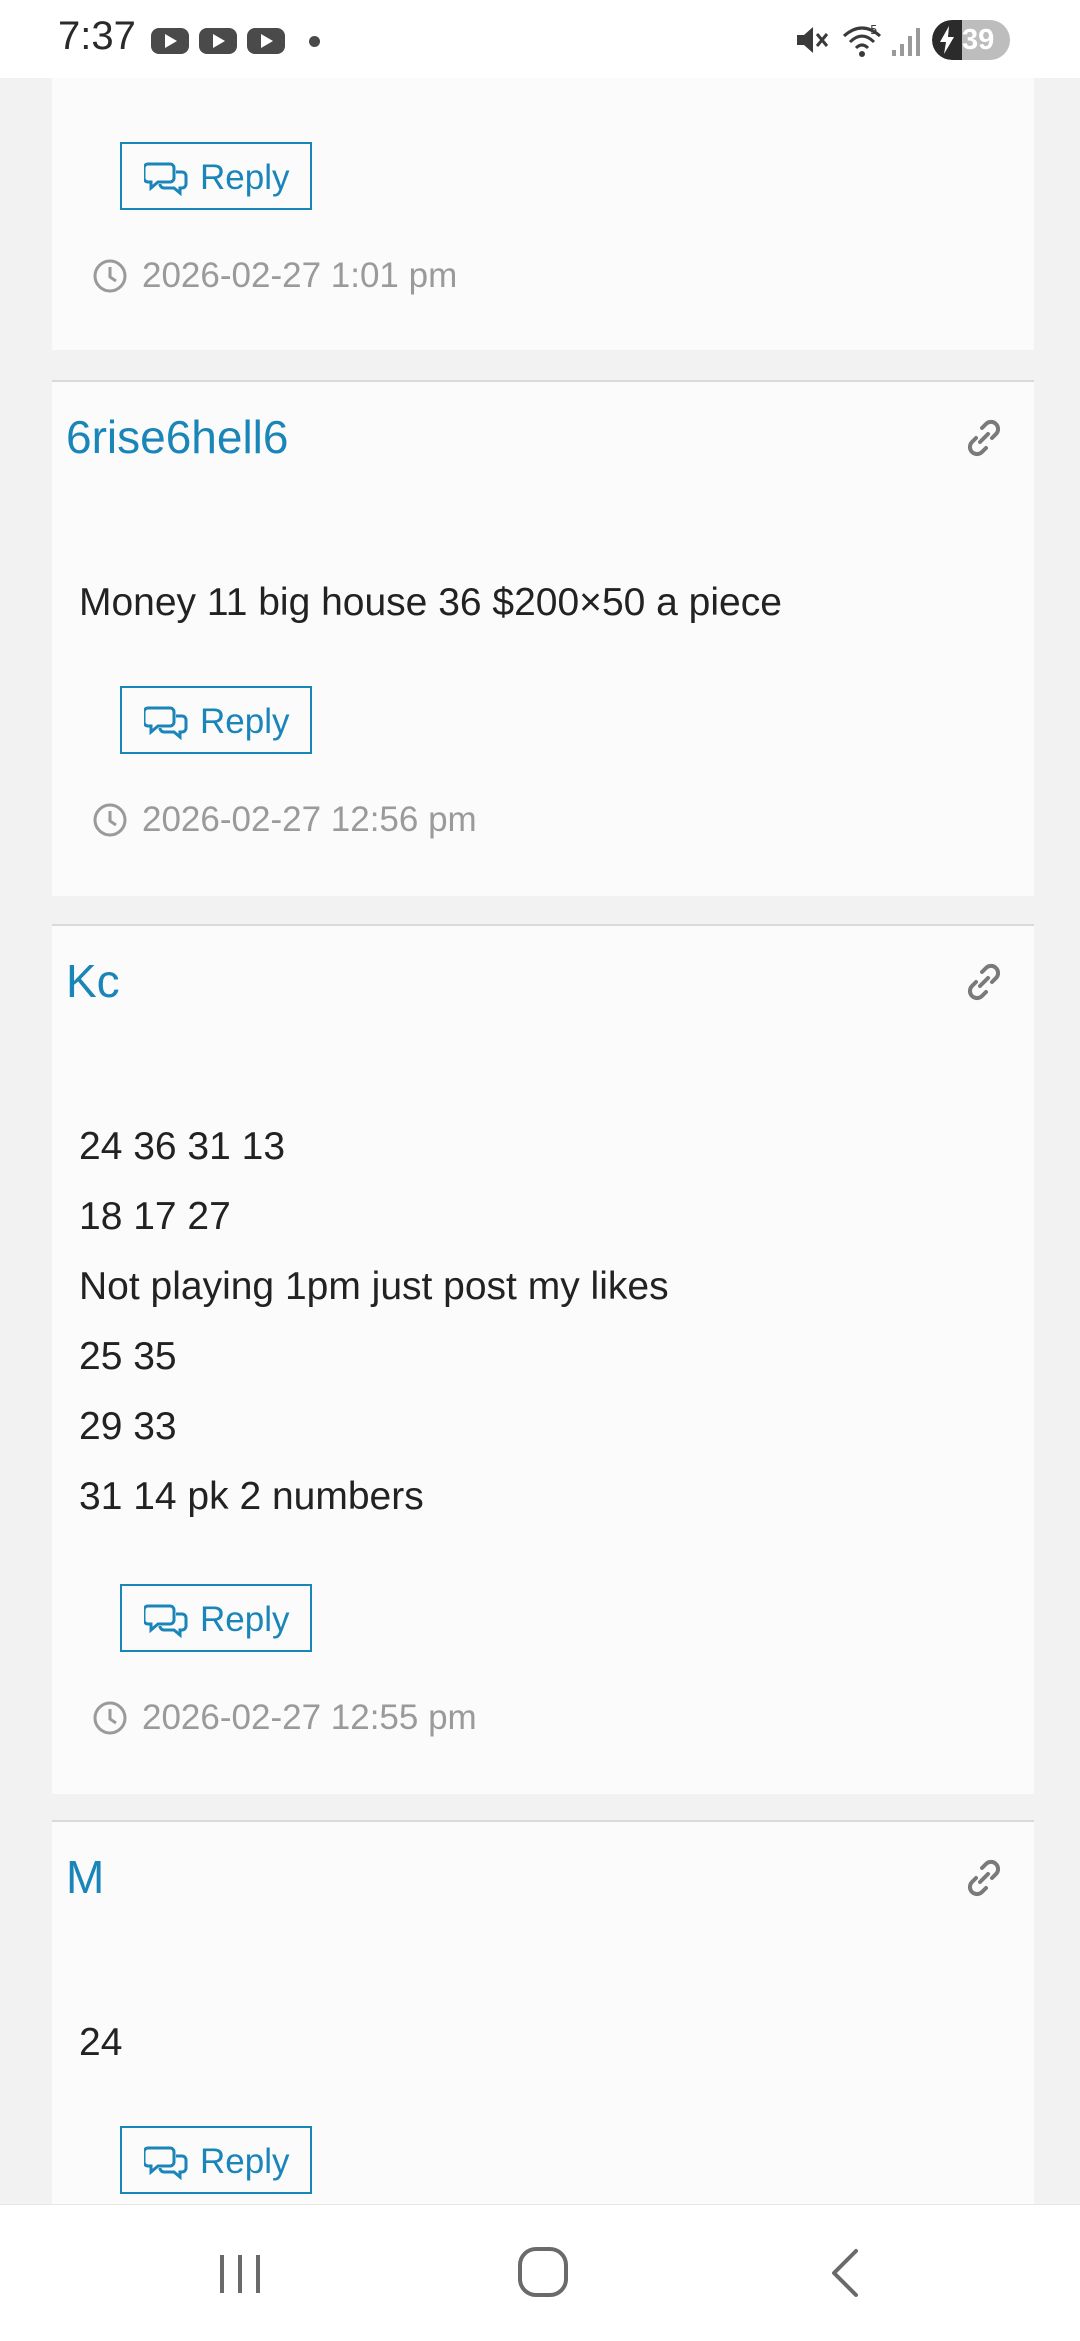 This screenshot has width=1080, height=2341. I want to click on comment-card: M 24 Reply, so click(543, 2012).